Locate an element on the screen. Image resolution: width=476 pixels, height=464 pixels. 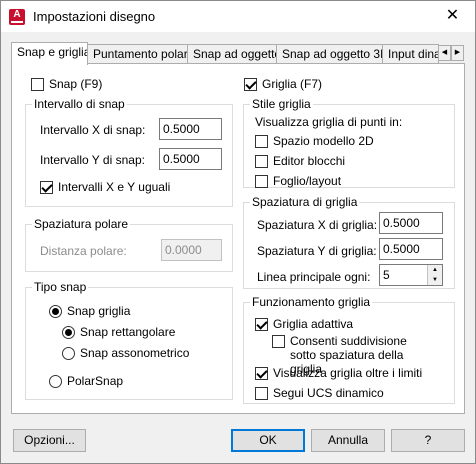
snap-interval-group-title: Intervallo di snap is located at coordinates (79, 104).